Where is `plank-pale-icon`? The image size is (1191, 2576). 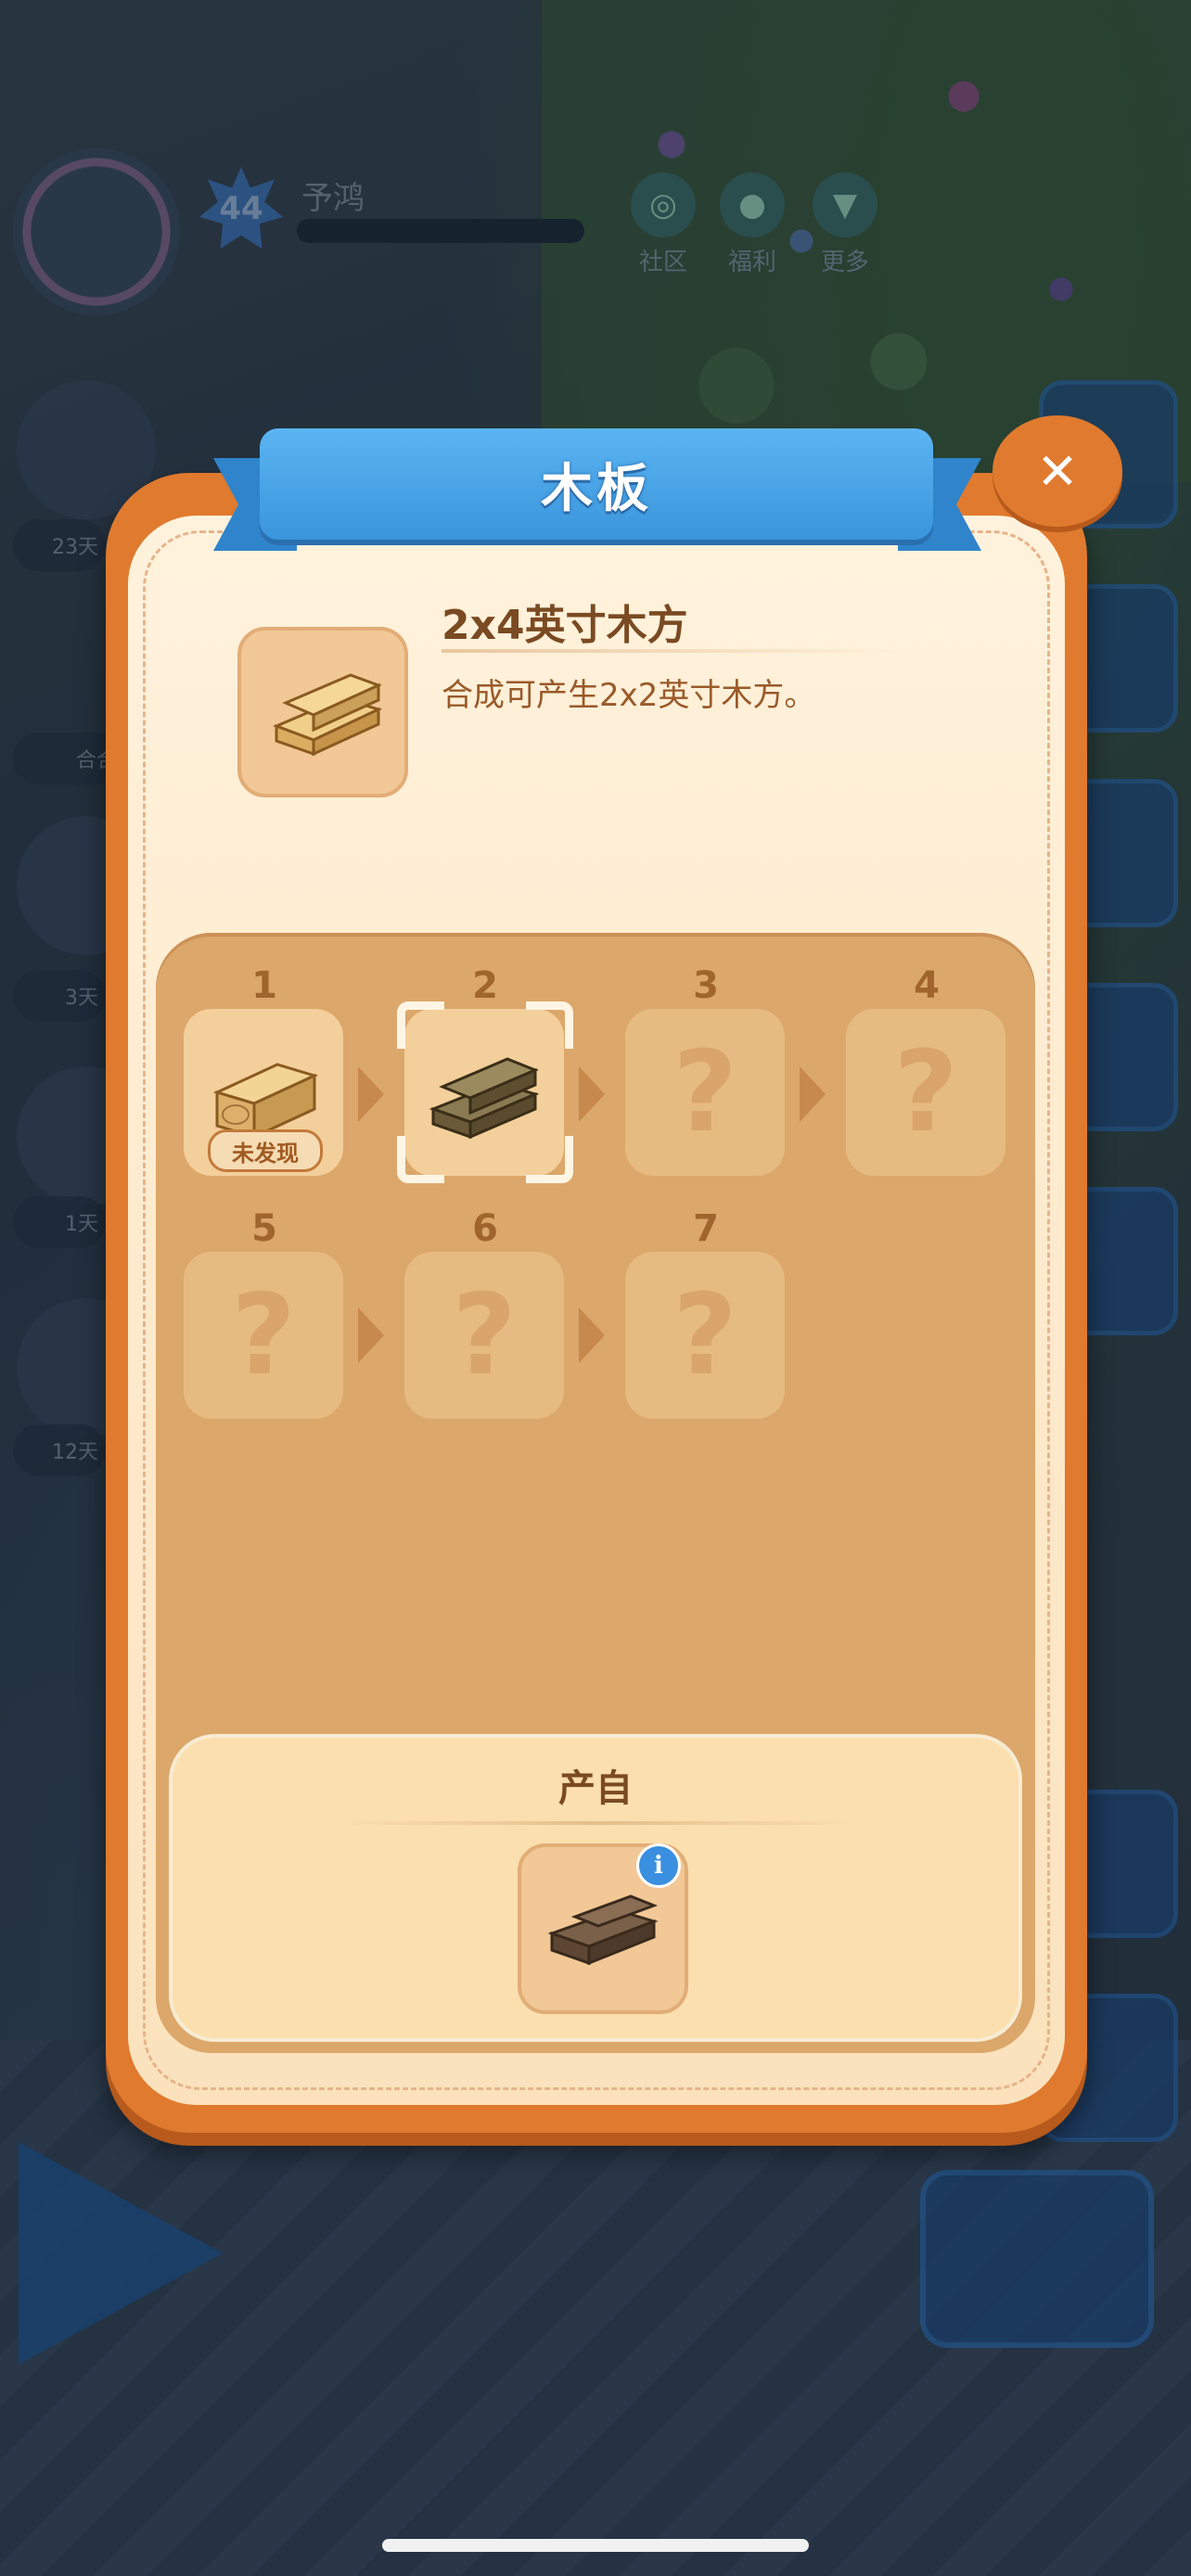
plank-pale-icon is located at coordinates (327, 715).